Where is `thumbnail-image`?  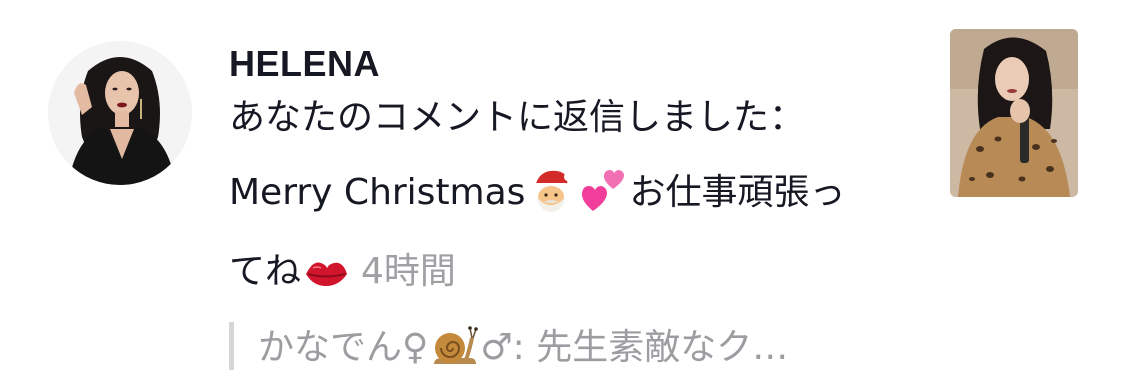
thumbnail-image is located at coordinates (1014, 113).